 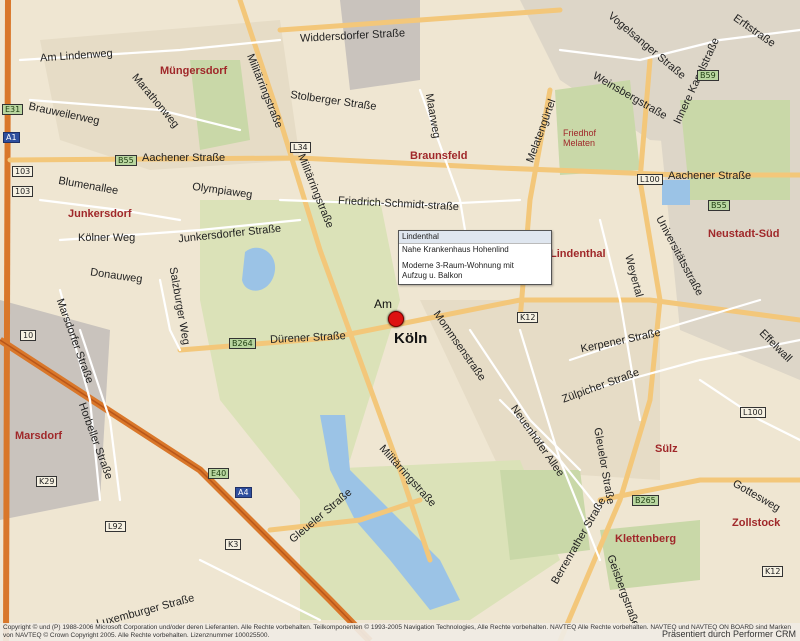 I want to click on park-area, so click(x=735, y=150).